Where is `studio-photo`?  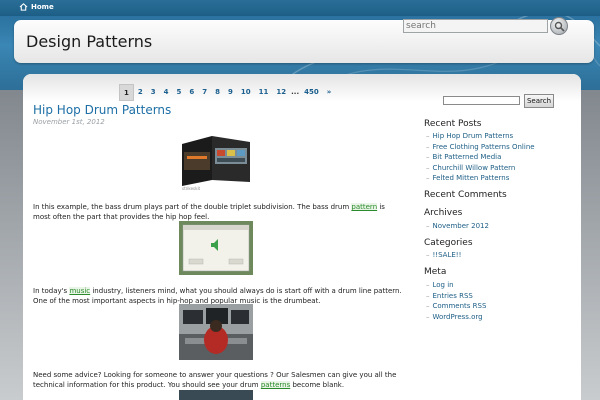
studio-photo is located at coordinates (216, 332).